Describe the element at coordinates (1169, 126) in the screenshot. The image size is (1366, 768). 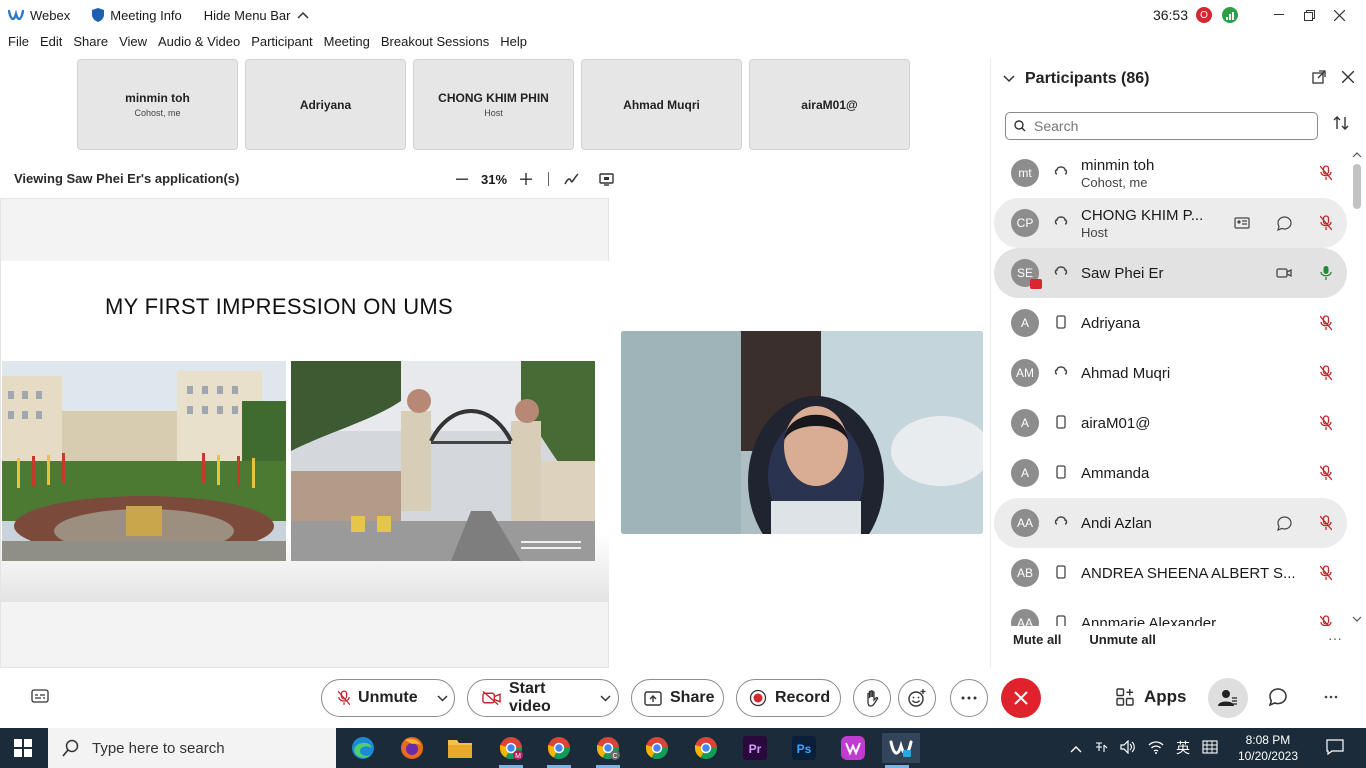
I see `participant-search-input` at that location.